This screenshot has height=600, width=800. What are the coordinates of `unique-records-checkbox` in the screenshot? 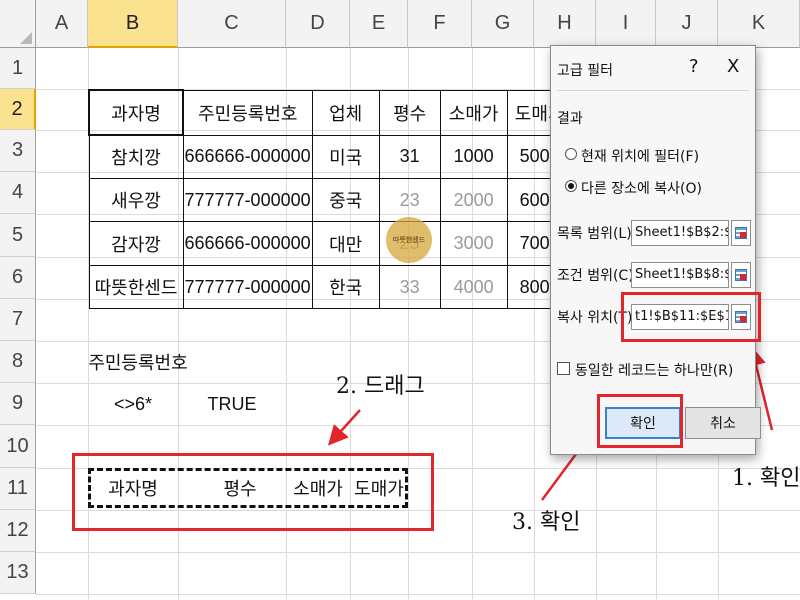 It's located at (563, 368).